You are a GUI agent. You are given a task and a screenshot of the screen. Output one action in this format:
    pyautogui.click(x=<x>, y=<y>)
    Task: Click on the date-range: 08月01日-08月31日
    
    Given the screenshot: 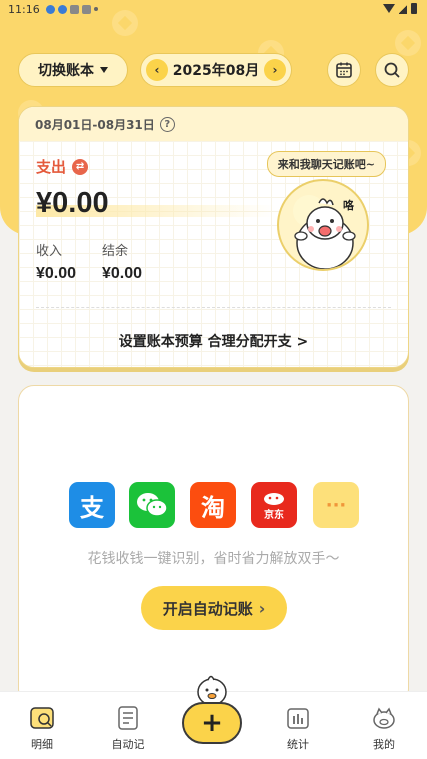 What is the action you would take?
    pyautogui.click(x=95, y=124)
    